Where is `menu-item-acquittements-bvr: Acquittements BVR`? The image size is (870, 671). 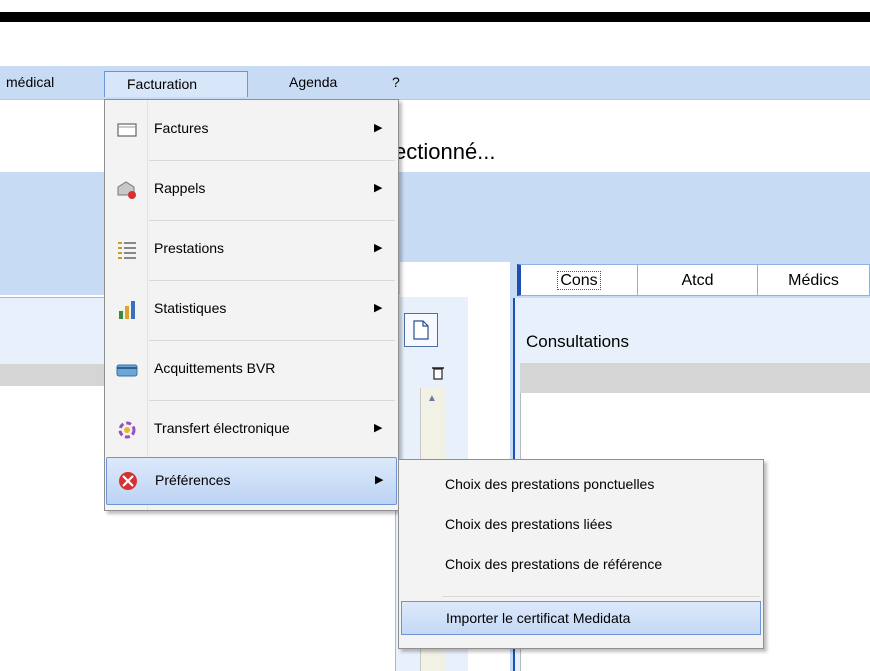 menu-item-acquittements-bvr: Acquittements BVR is located at coordinates (251, 369).